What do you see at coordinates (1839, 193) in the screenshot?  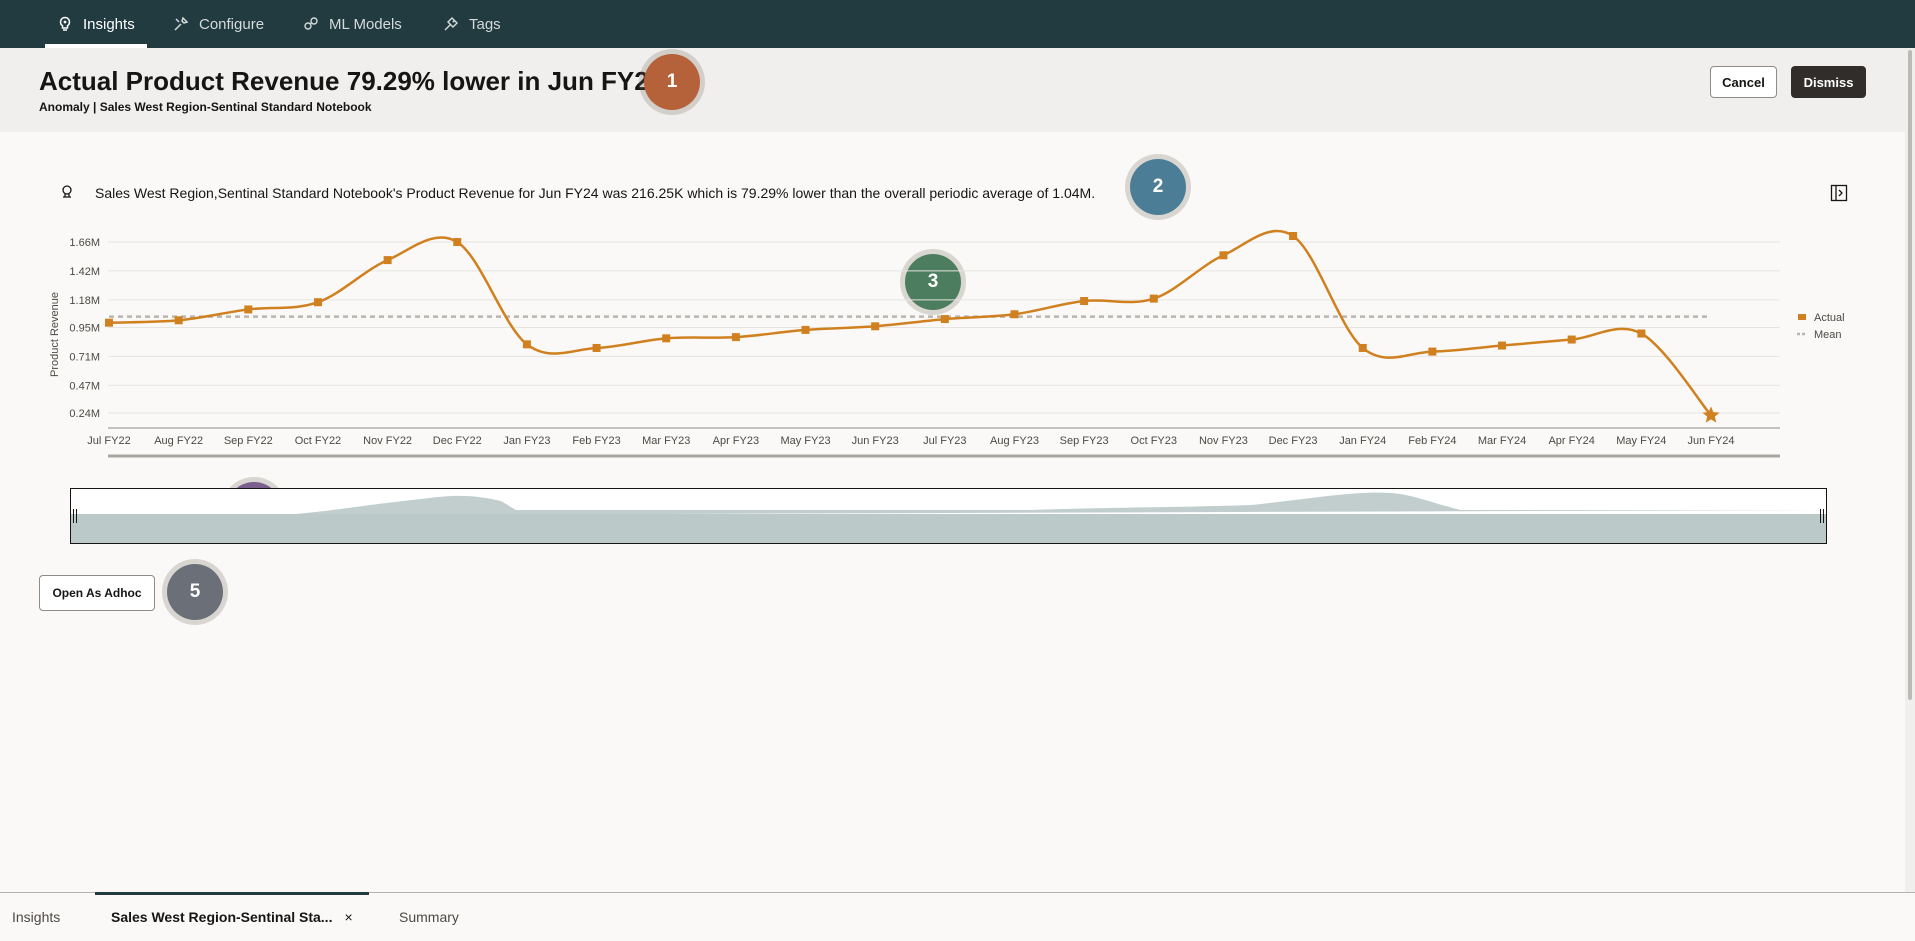 I see `expand-panel-icon` at bounding box center [1839, 193].